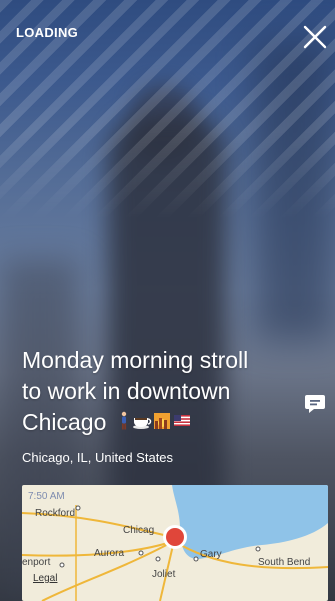  I want to click on caption-line: Monday morning stroll, so click(135, 360).